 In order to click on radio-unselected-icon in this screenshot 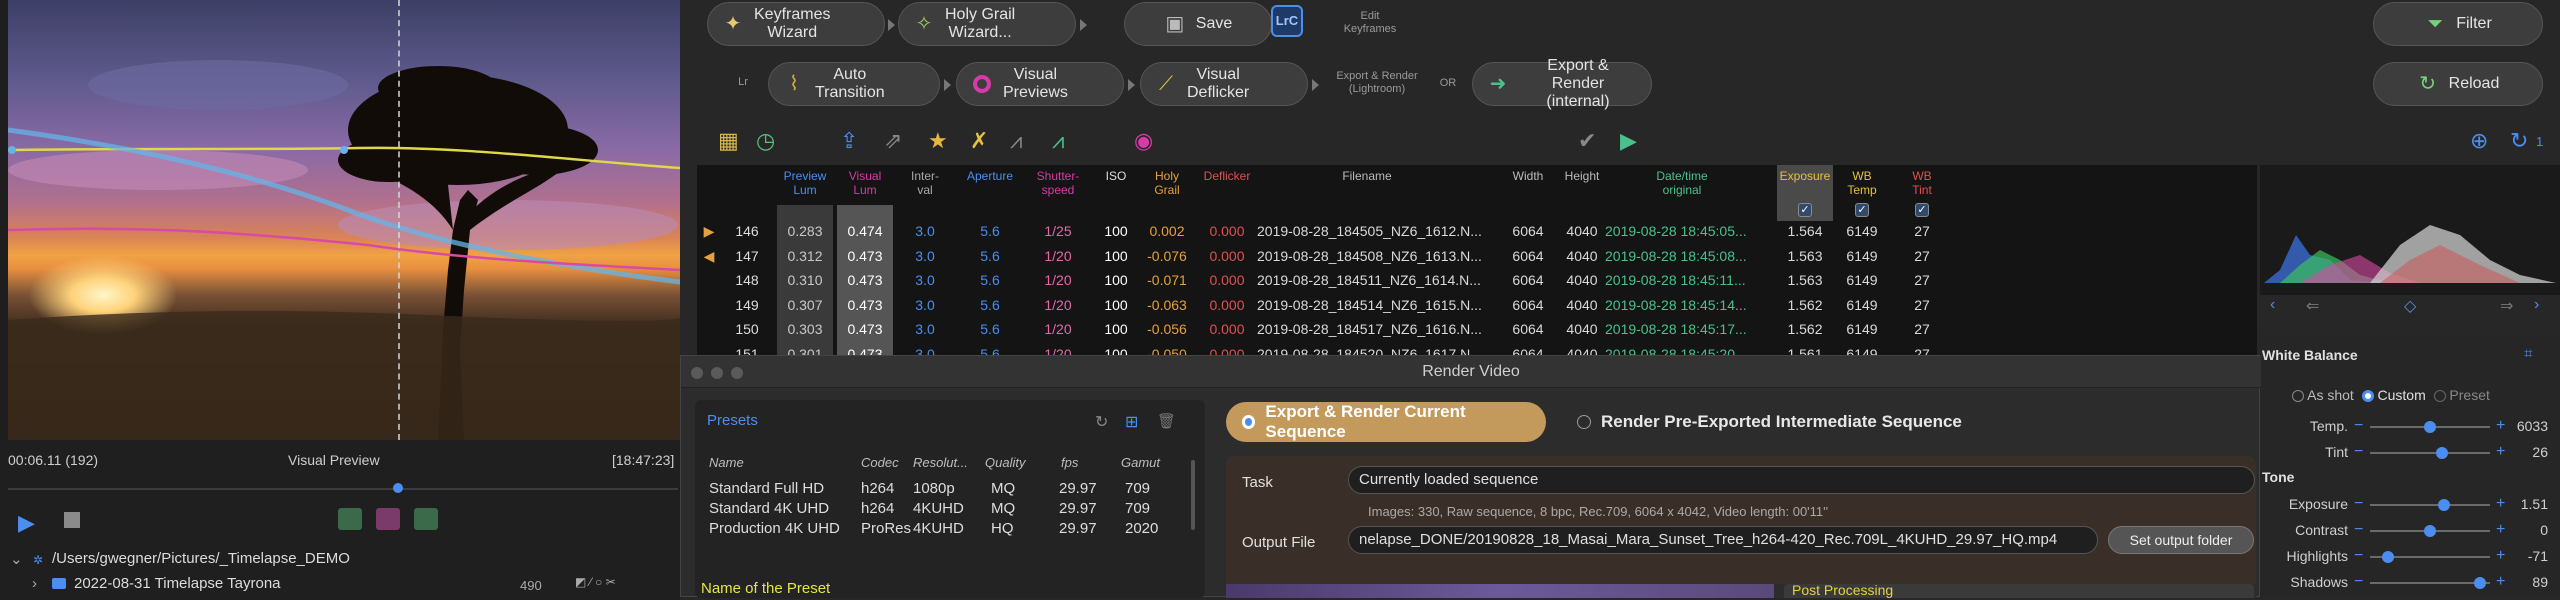, I will do `click(1584, 422)`.